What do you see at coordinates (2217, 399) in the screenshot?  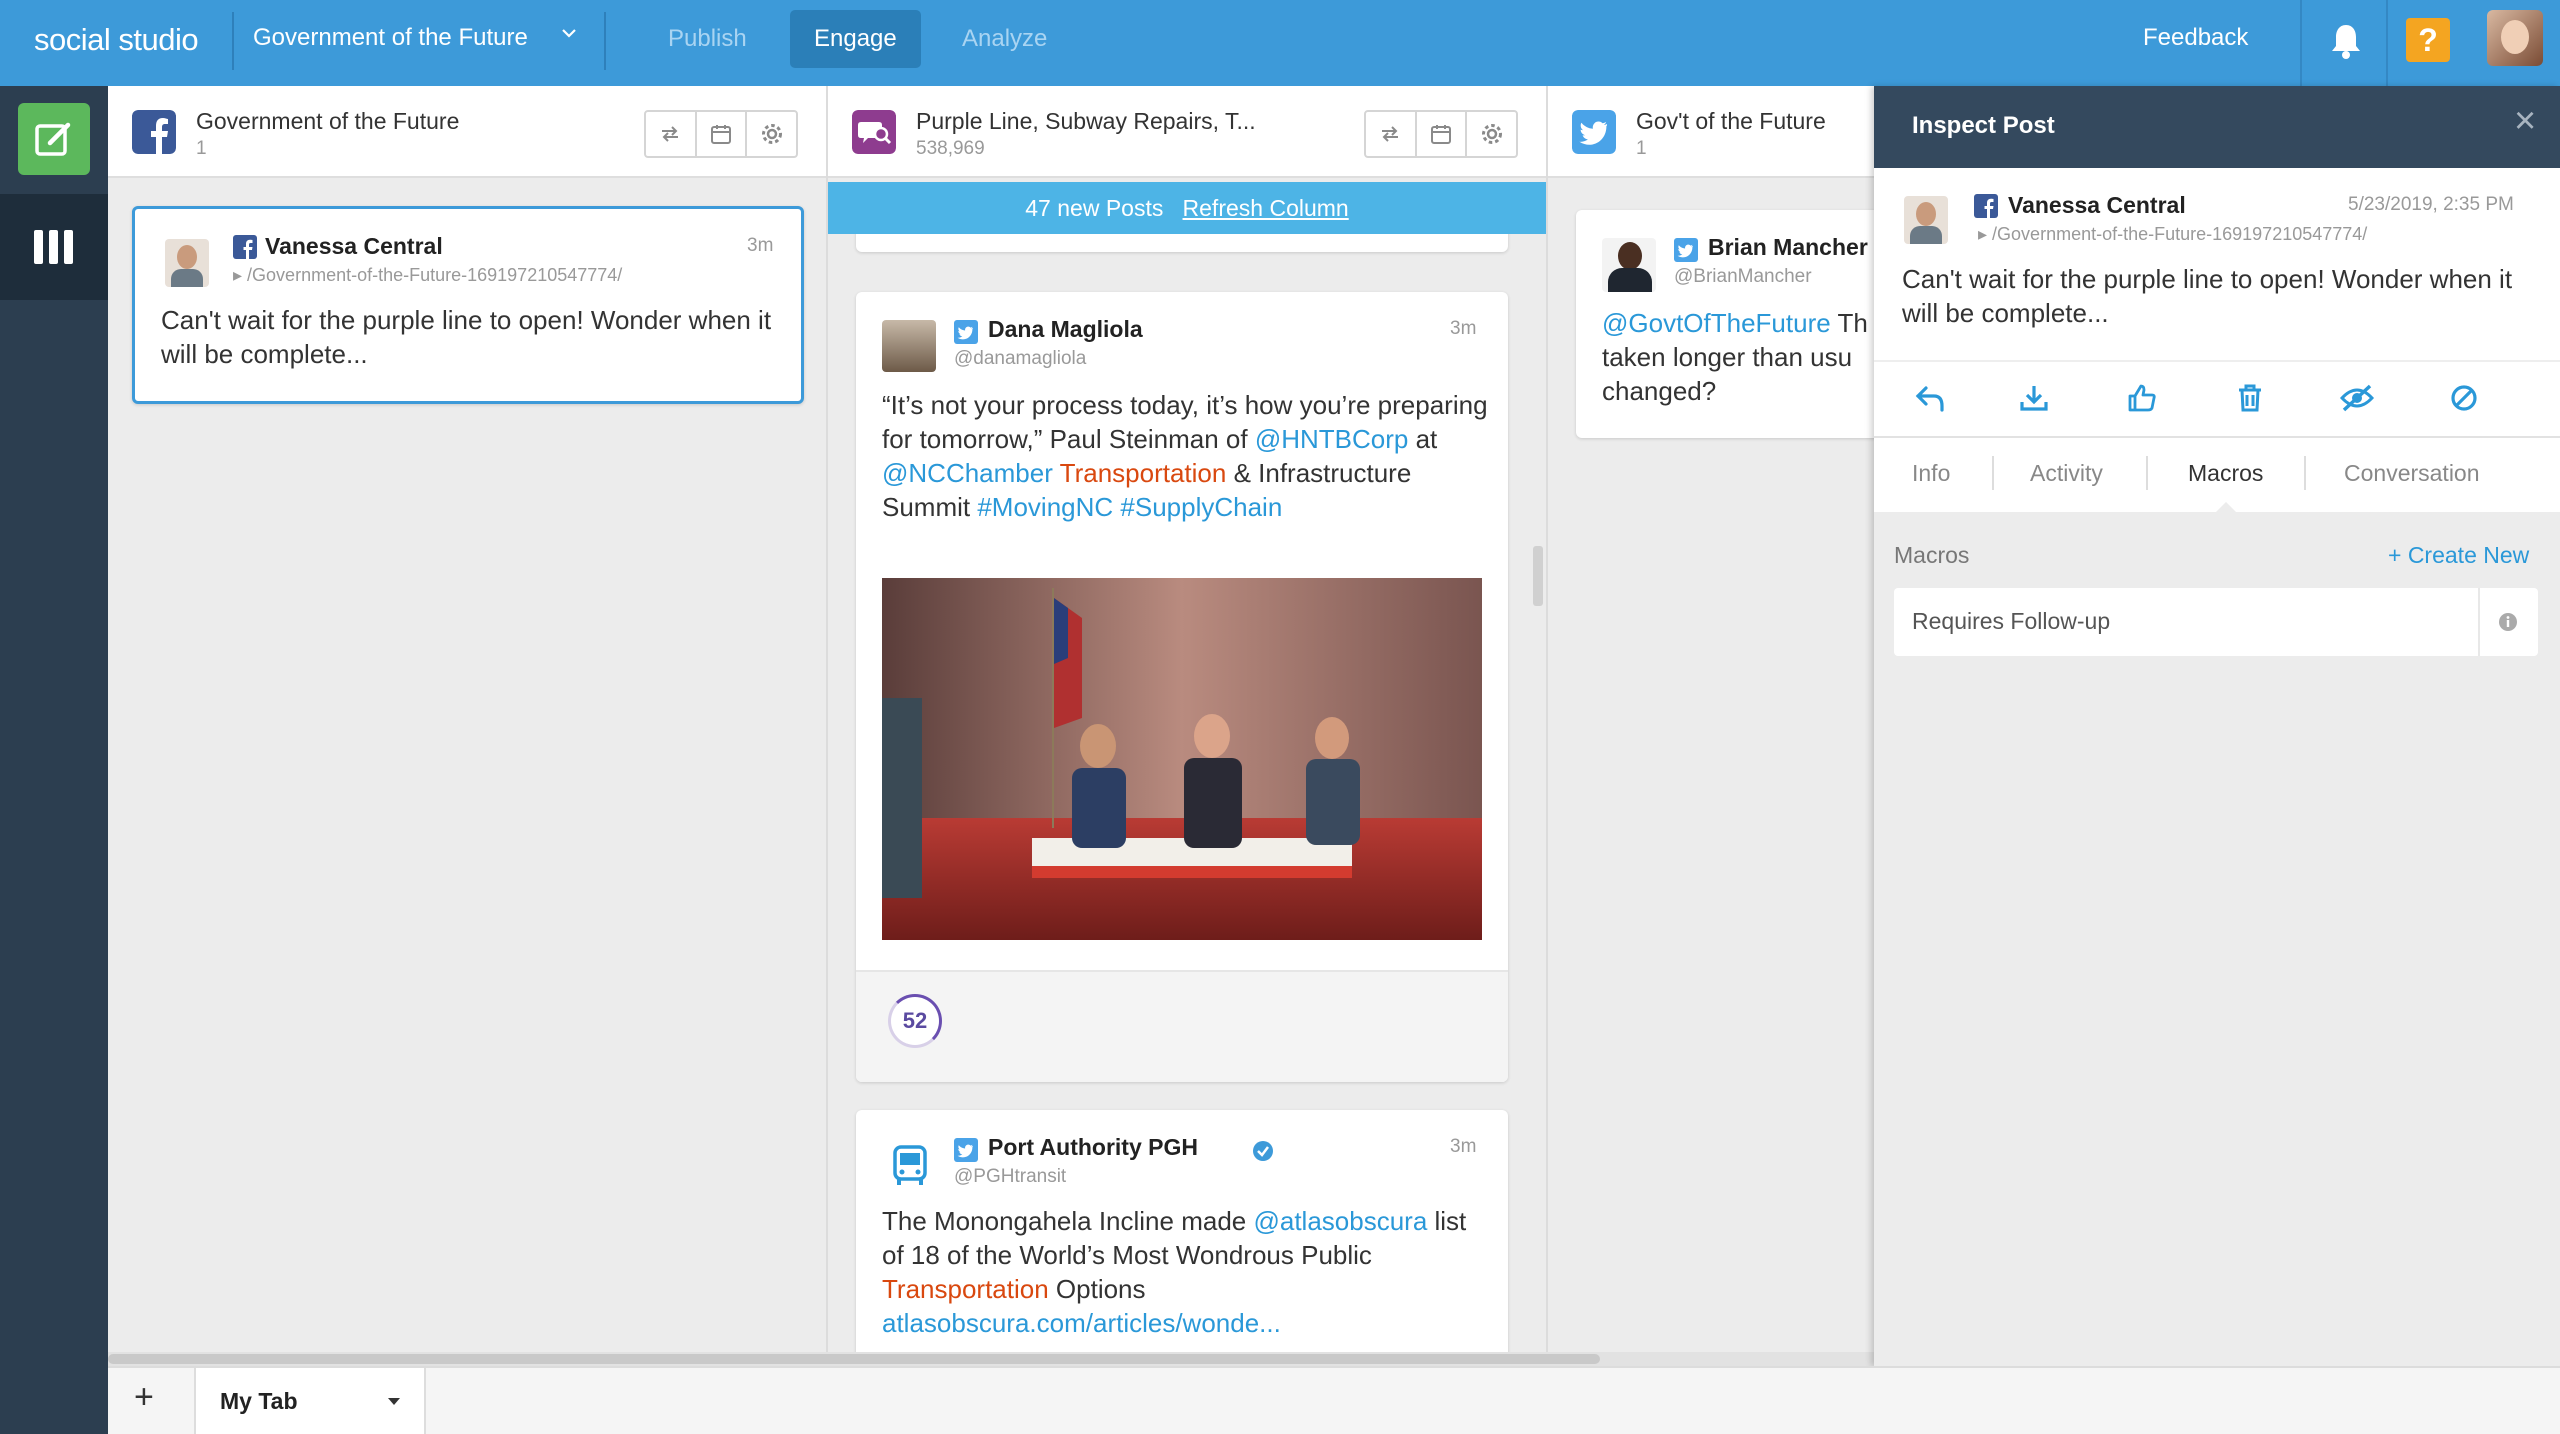 I see `post-actions` at bounding box center [2217, 399].